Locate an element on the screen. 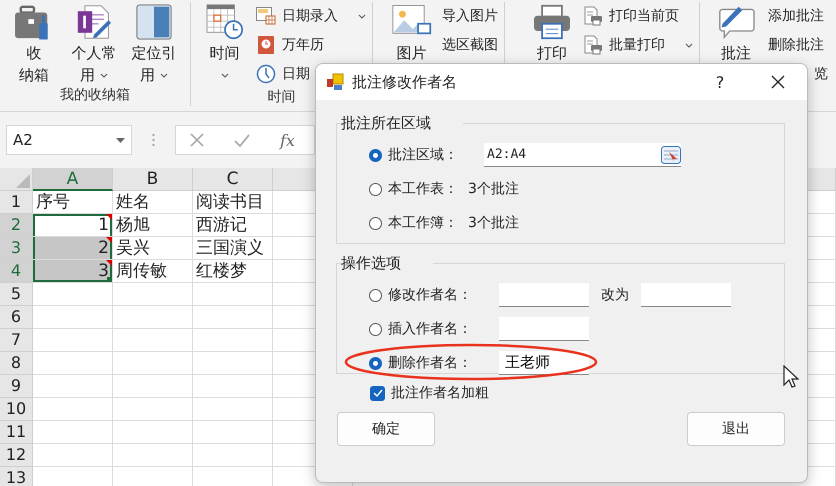 This screenshot has height=486, width=836. ribbon-button: 时间 is located at coordinates (224, 44).